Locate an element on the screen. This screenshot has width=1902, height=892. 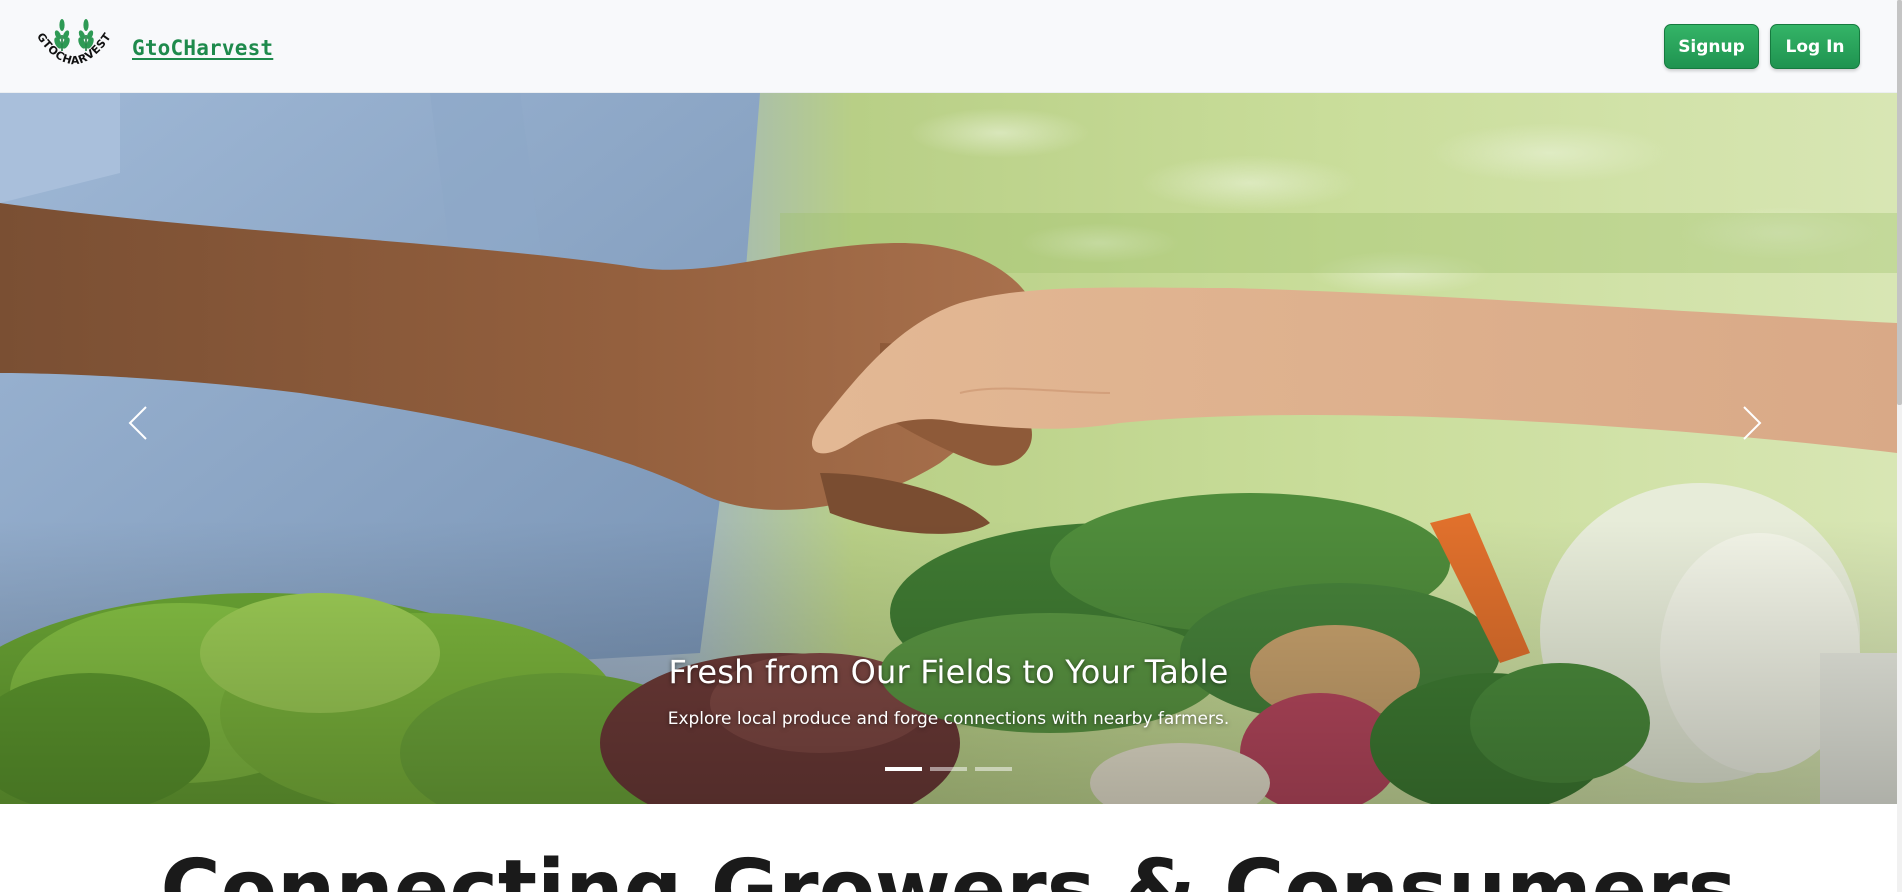
svg-text: GTOCHARVEST is located at coordinates (74, 48).